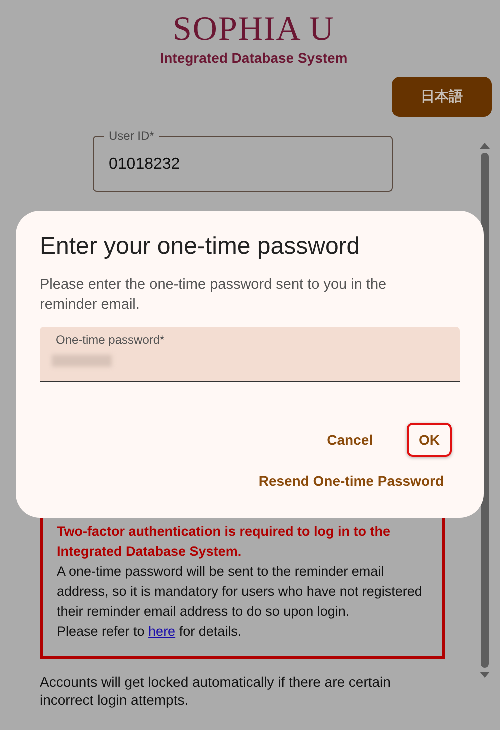  What do you see at coordinates (250, 354) in the screenshot?
I see `otp-field: One-time password*` at bounding box center [250, 354].